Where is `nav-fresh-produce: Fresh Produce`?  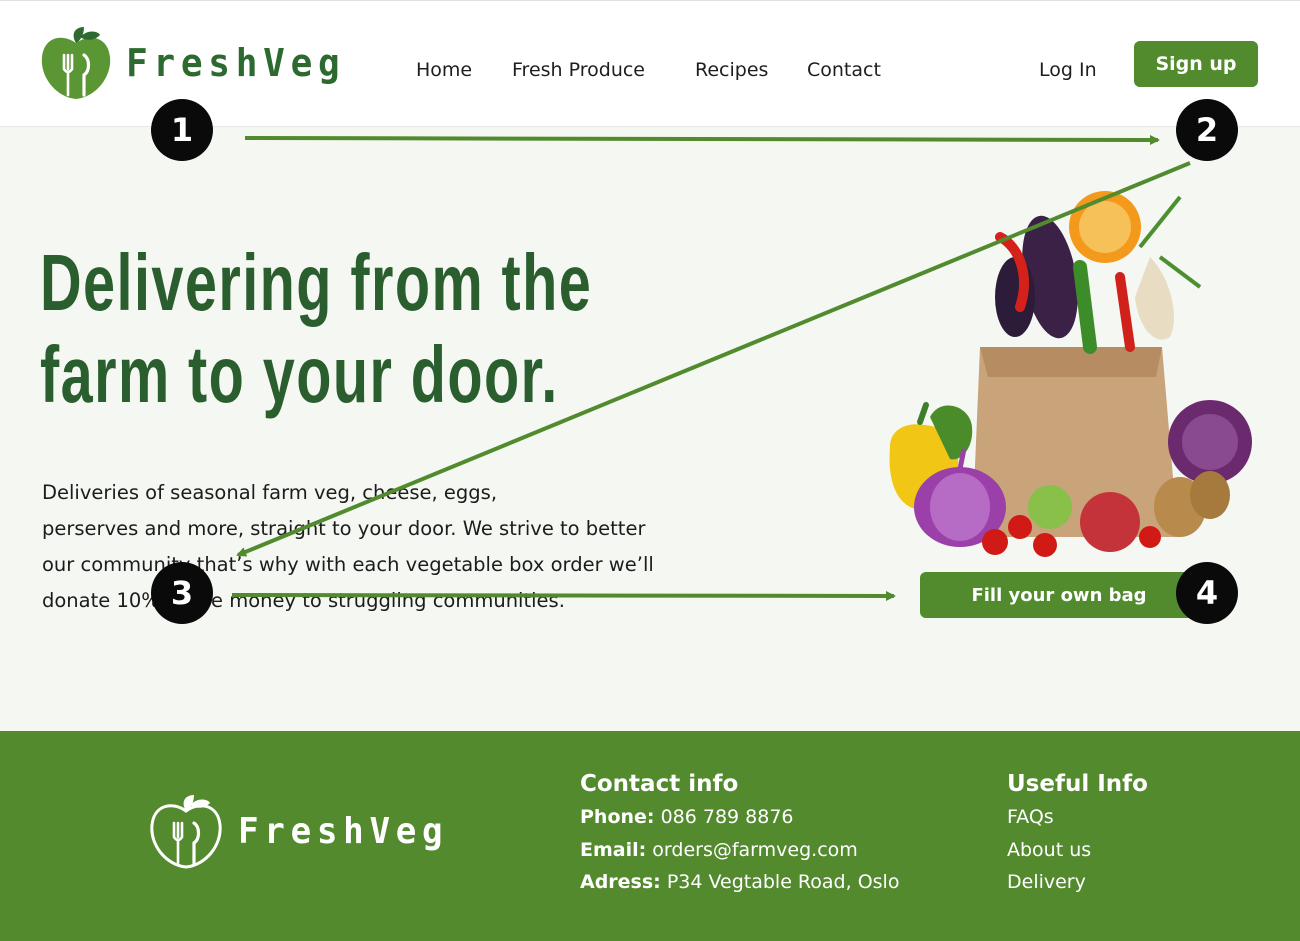 nav-fresh-produce: Fresh Produce is located at coordinates (578, 70).